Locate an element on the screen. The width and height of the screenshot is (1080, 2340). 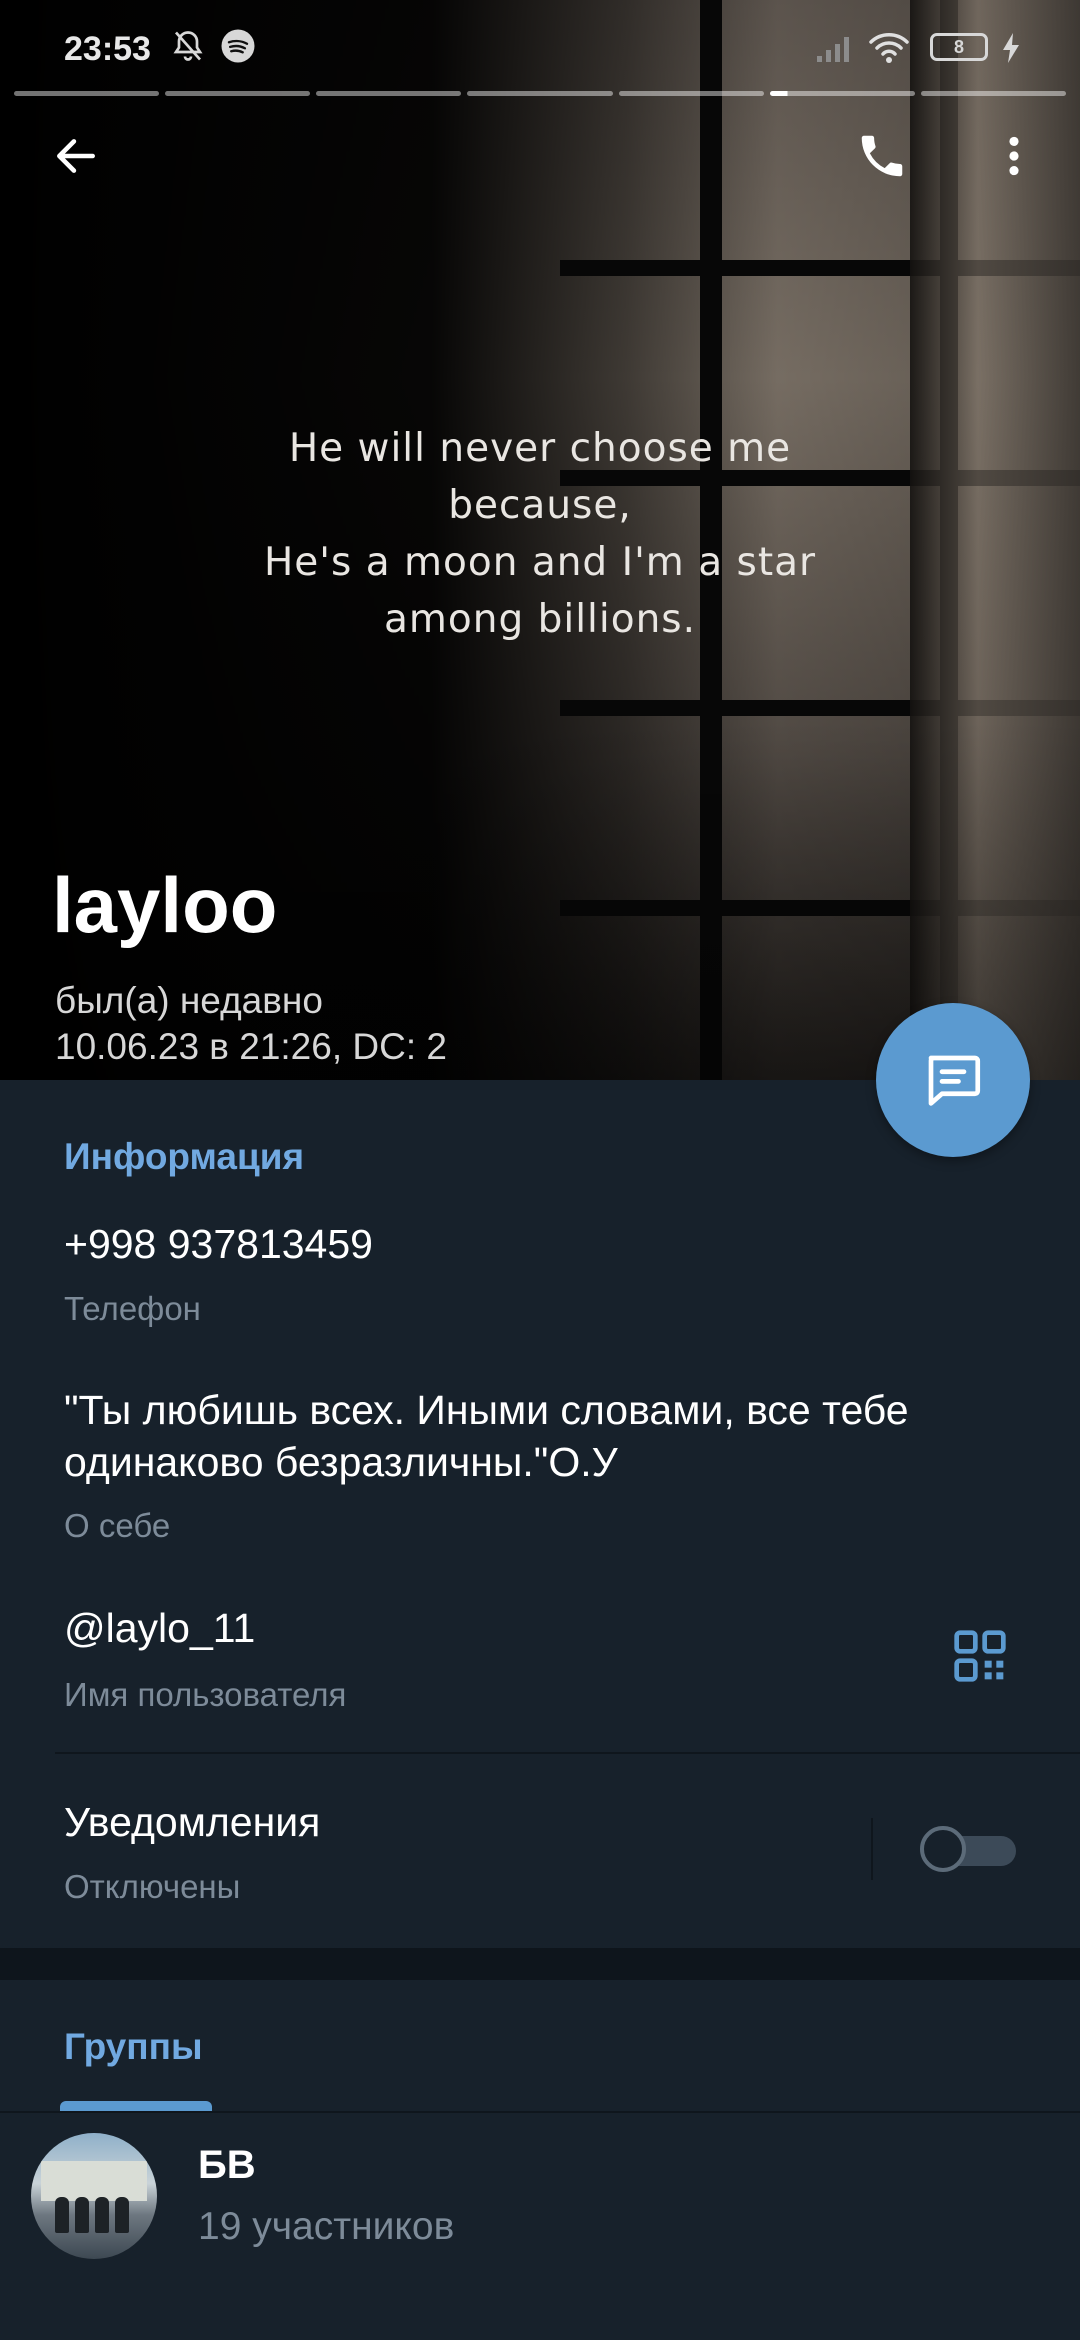
phone-label: Телефон is located at coordinates (132, 1308).